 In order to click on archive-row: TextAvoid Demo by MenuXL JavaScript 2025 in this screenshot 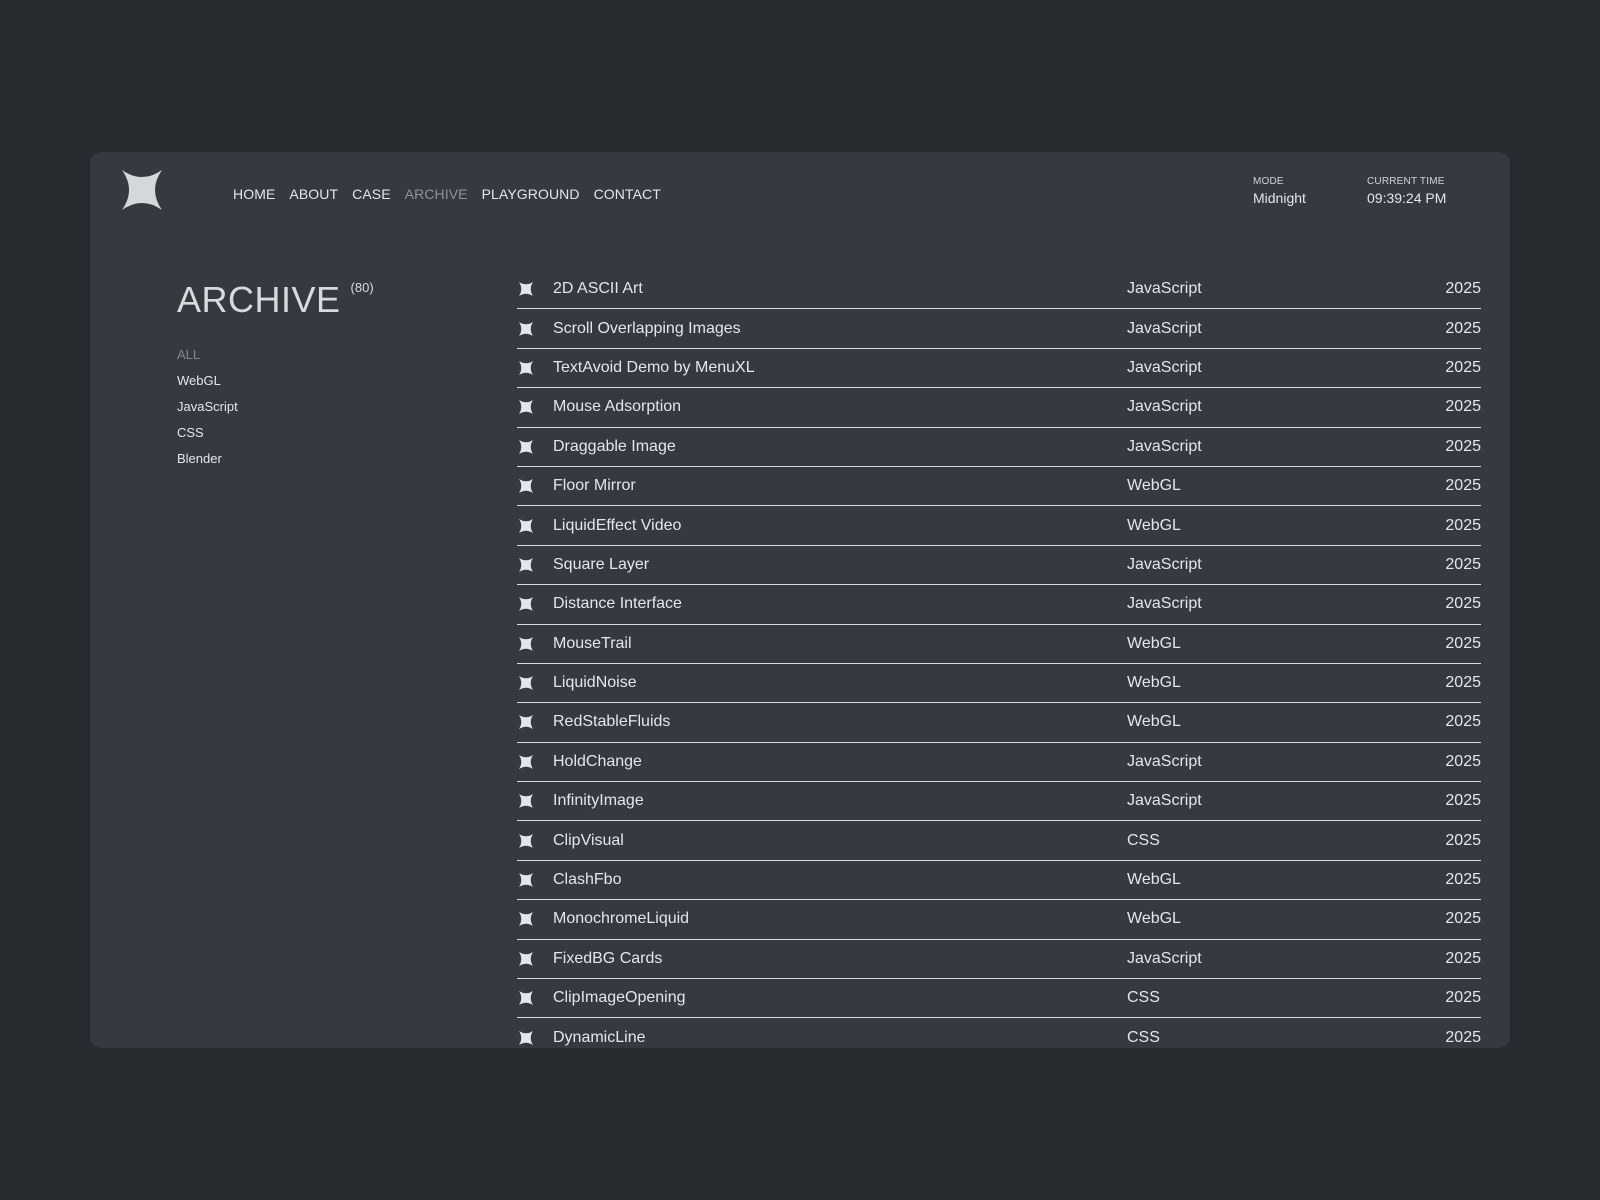, I will do `click(999, 369)`.